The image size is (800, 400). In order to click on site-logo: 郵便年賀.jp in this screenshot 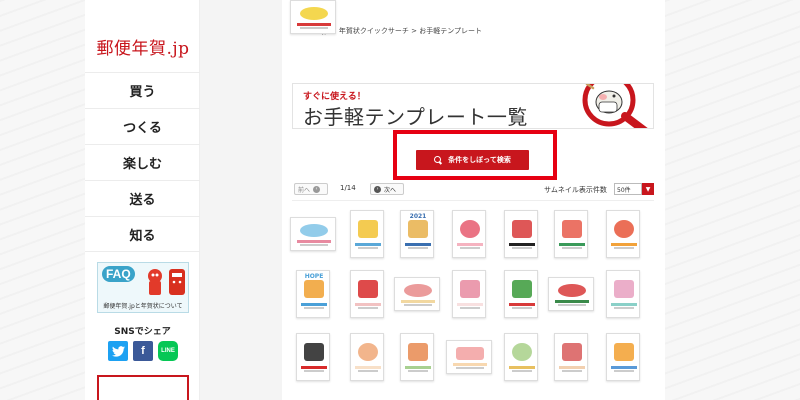, I will do `click(143, 46)`.